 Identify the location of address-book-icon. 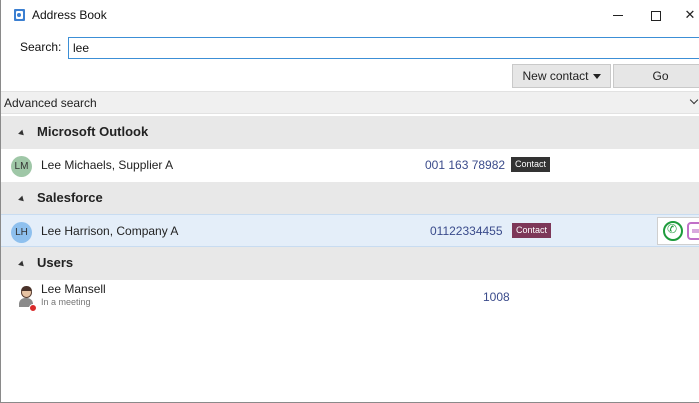
(19, 15).